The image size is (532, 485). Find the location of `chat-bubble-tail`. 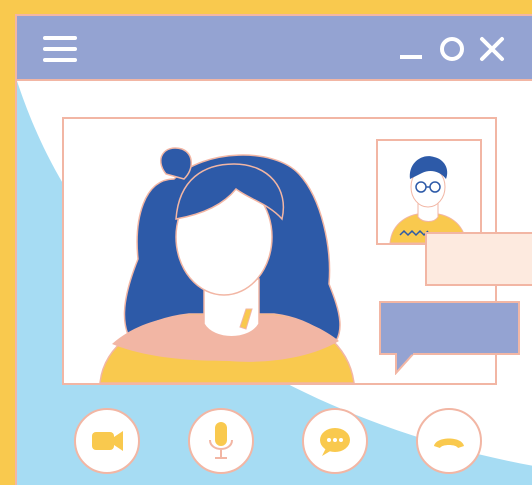

chat-bubble-tail is located at coordinates (405, 364).